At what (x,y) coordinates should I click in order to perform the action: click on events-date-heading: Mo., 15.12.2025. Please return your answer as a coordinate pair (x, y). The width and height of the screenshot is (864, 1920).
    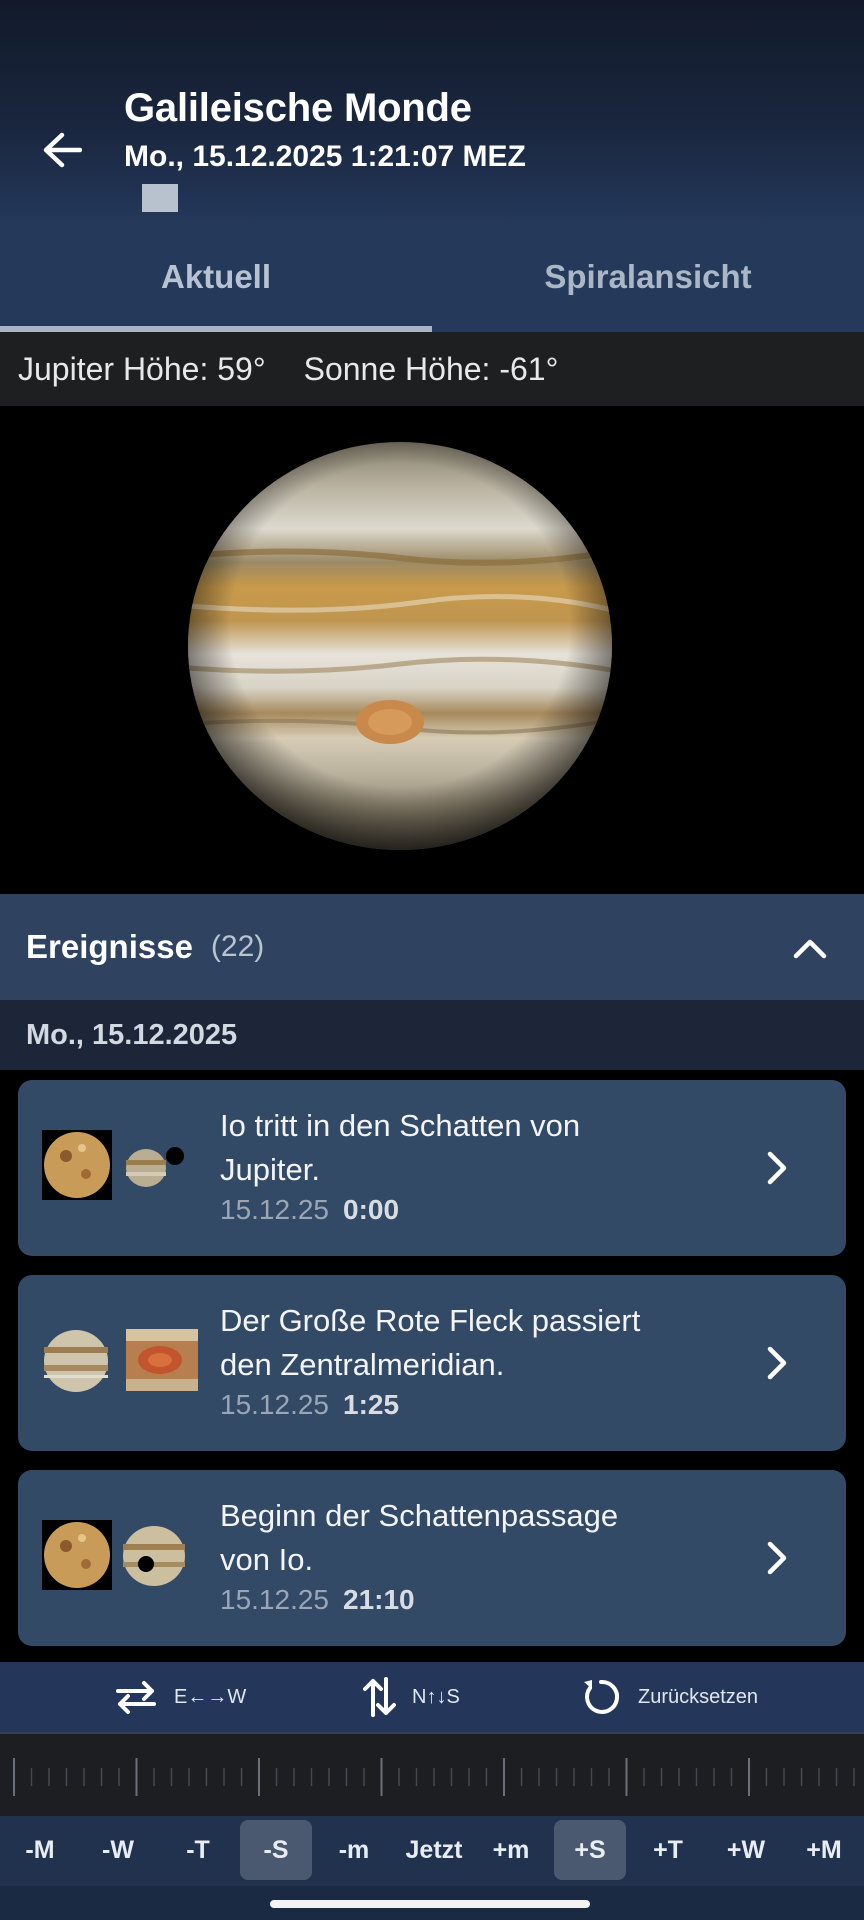
    Looking at the image, I should click on (432, 1035).